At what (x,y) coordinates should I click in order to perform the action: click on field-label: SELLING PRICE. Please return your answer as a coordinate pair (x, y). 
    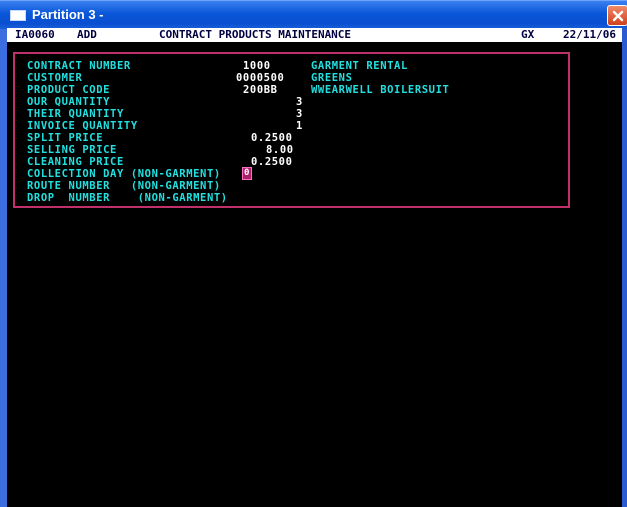
    Looking at the image, I should click on (72, 150).